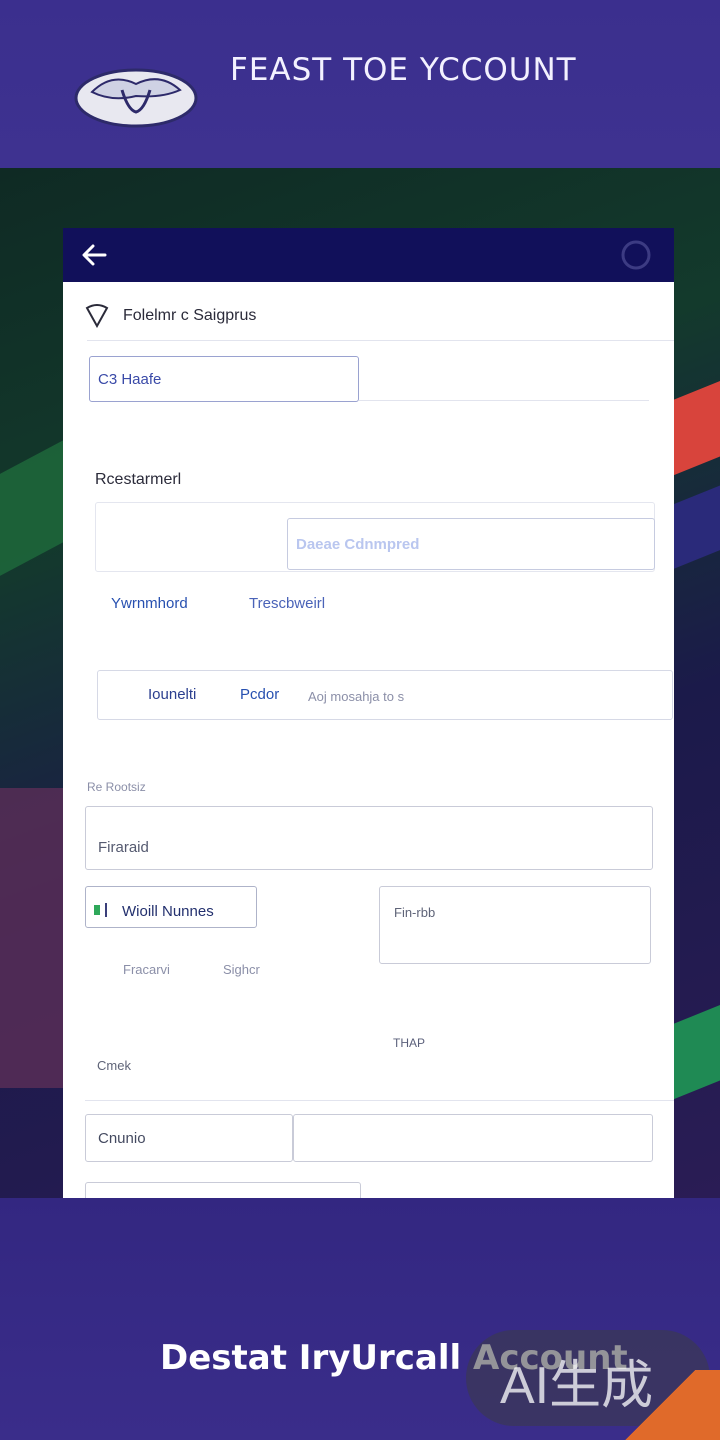 The width and height of the screenshot is (720, 1440). What do you see at coordinates (287, 603) in the screenshot?
I see `link-right: Trescbweirl` at bounding box center [287, 603].